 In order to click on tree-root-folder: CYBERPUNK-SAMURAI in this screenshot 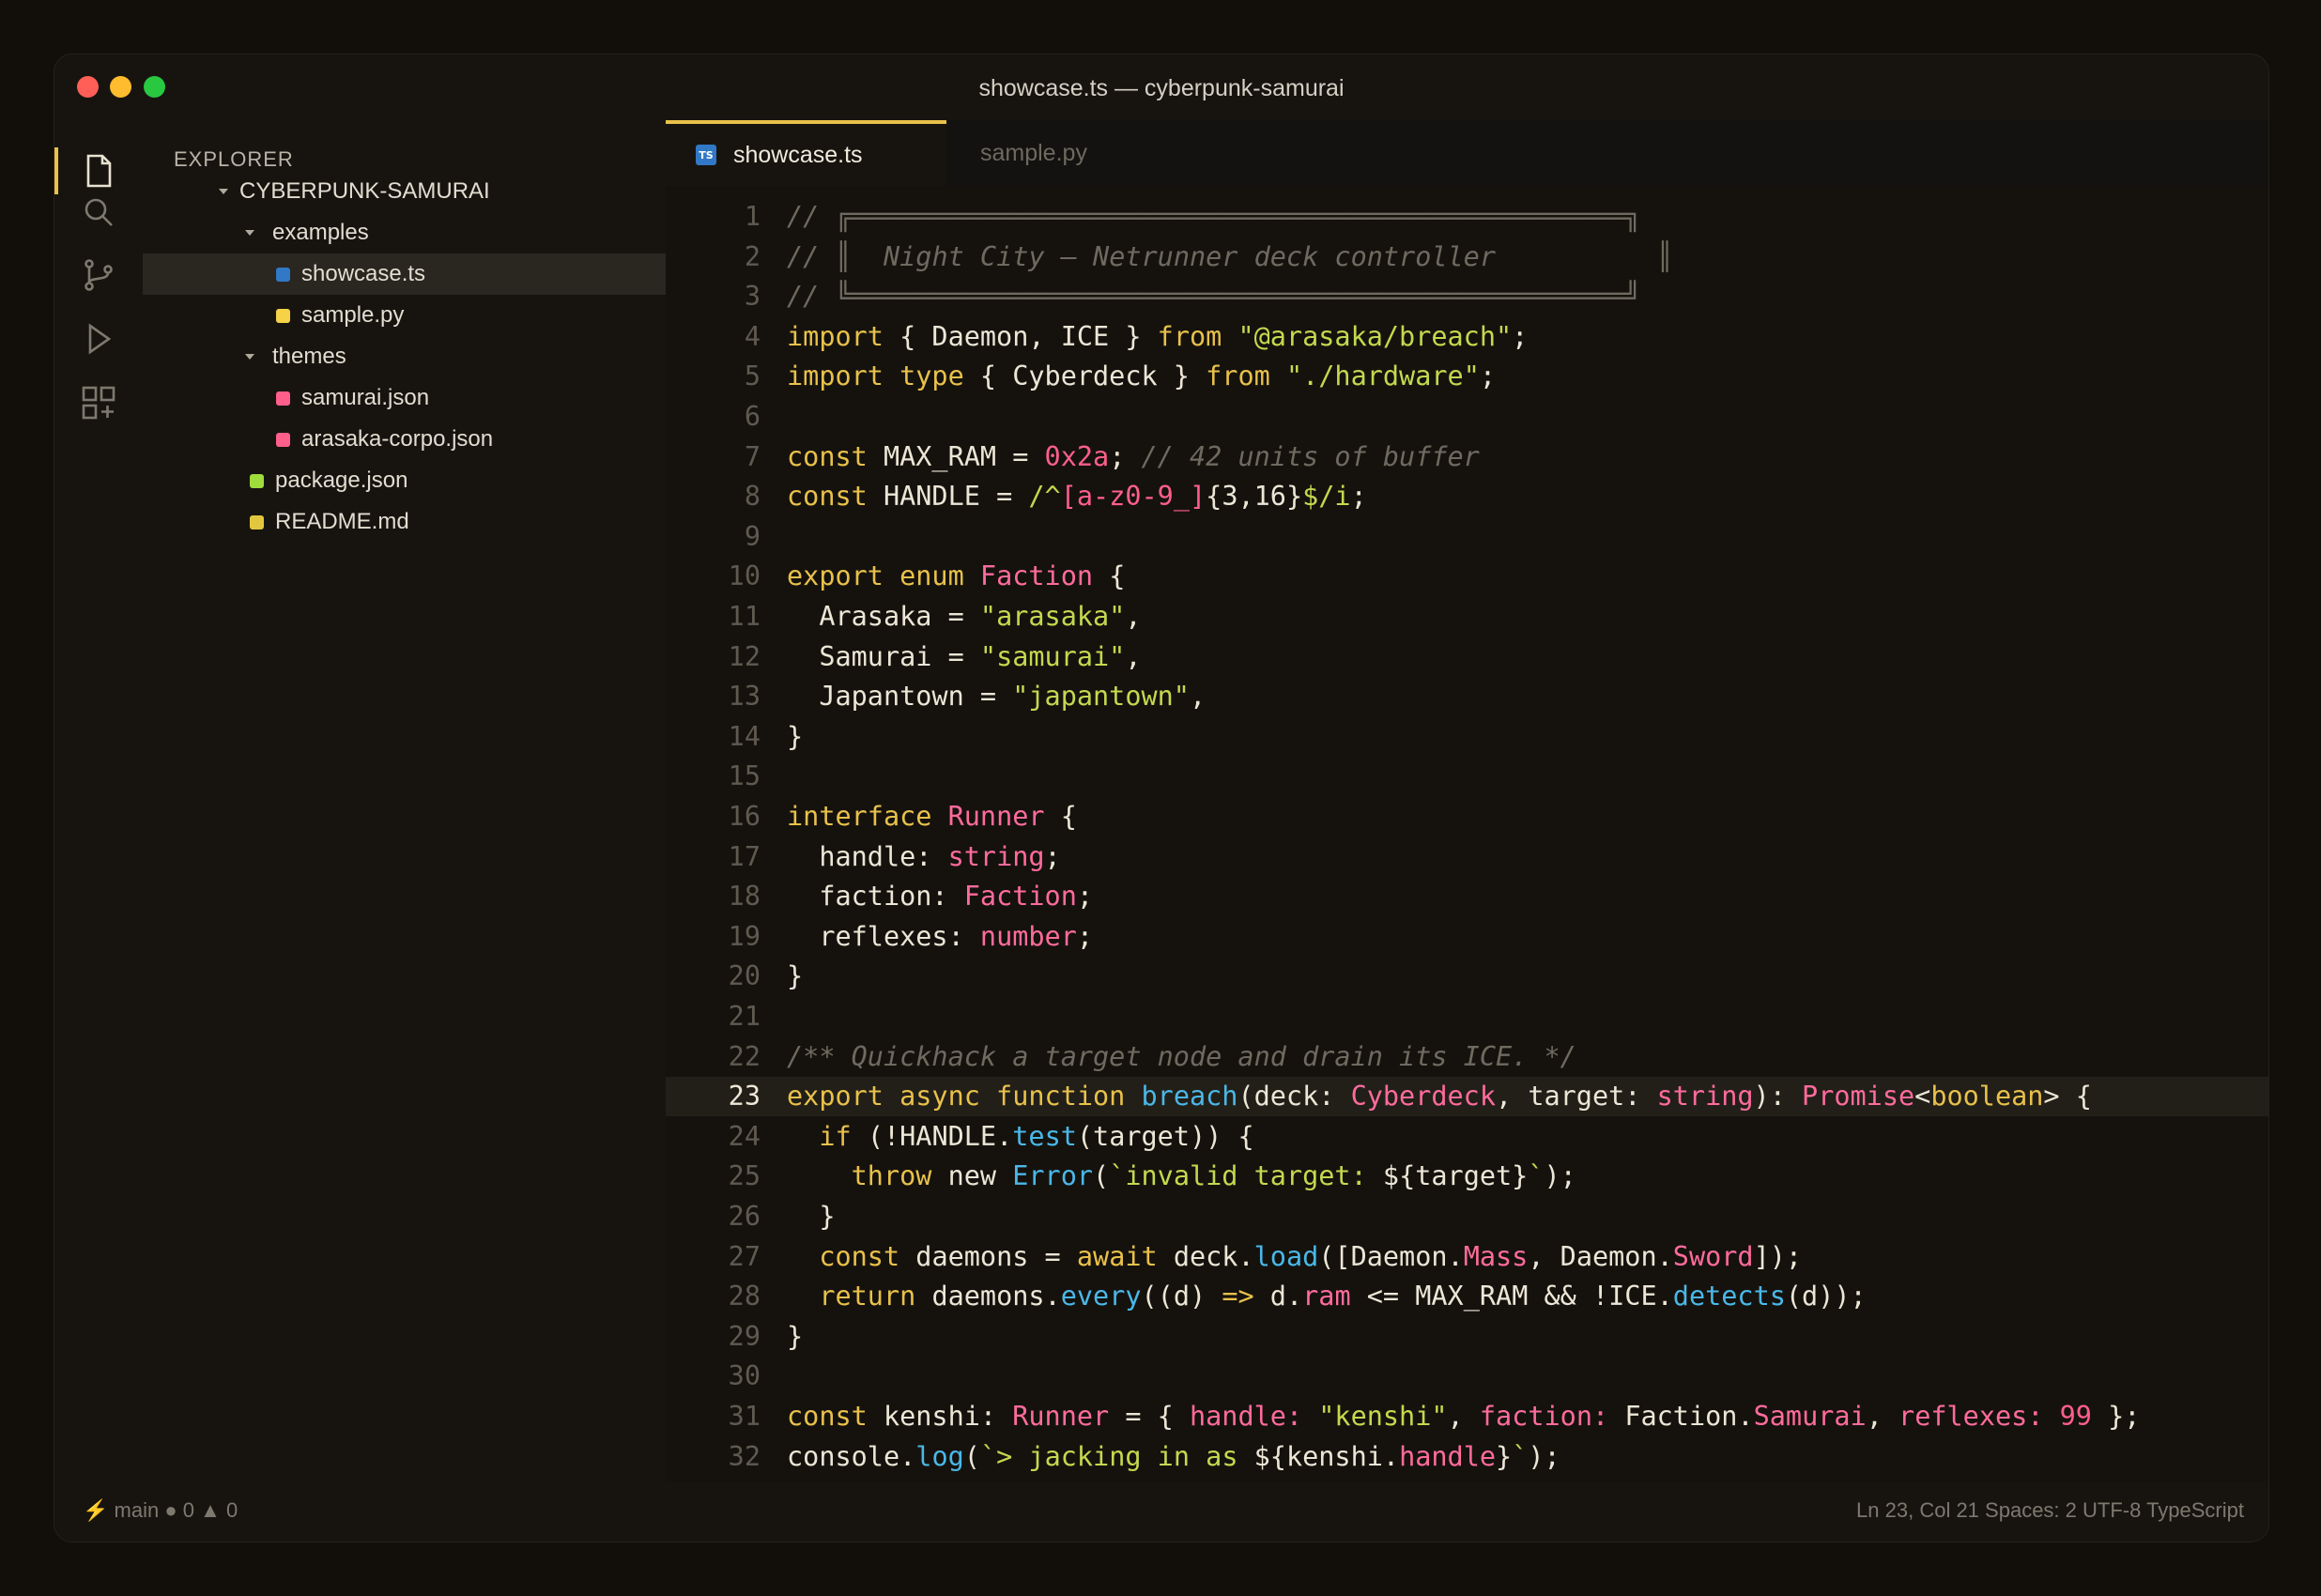, I will do `click(405, 192)`.